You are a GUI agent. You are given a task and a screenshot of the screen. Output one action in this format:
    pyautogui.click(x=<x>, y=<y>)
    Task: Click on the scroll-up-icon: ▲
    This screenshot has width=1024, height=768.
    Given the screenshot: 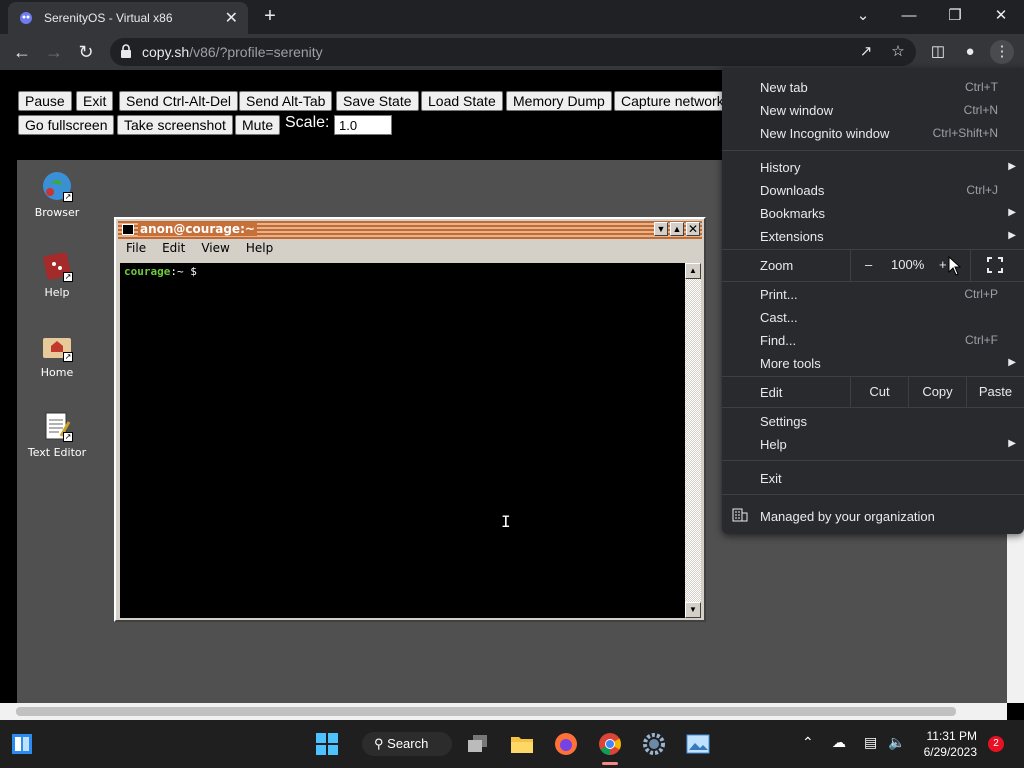 What is the action you would take?
    pyautogui.click(x=693, y=271)
    